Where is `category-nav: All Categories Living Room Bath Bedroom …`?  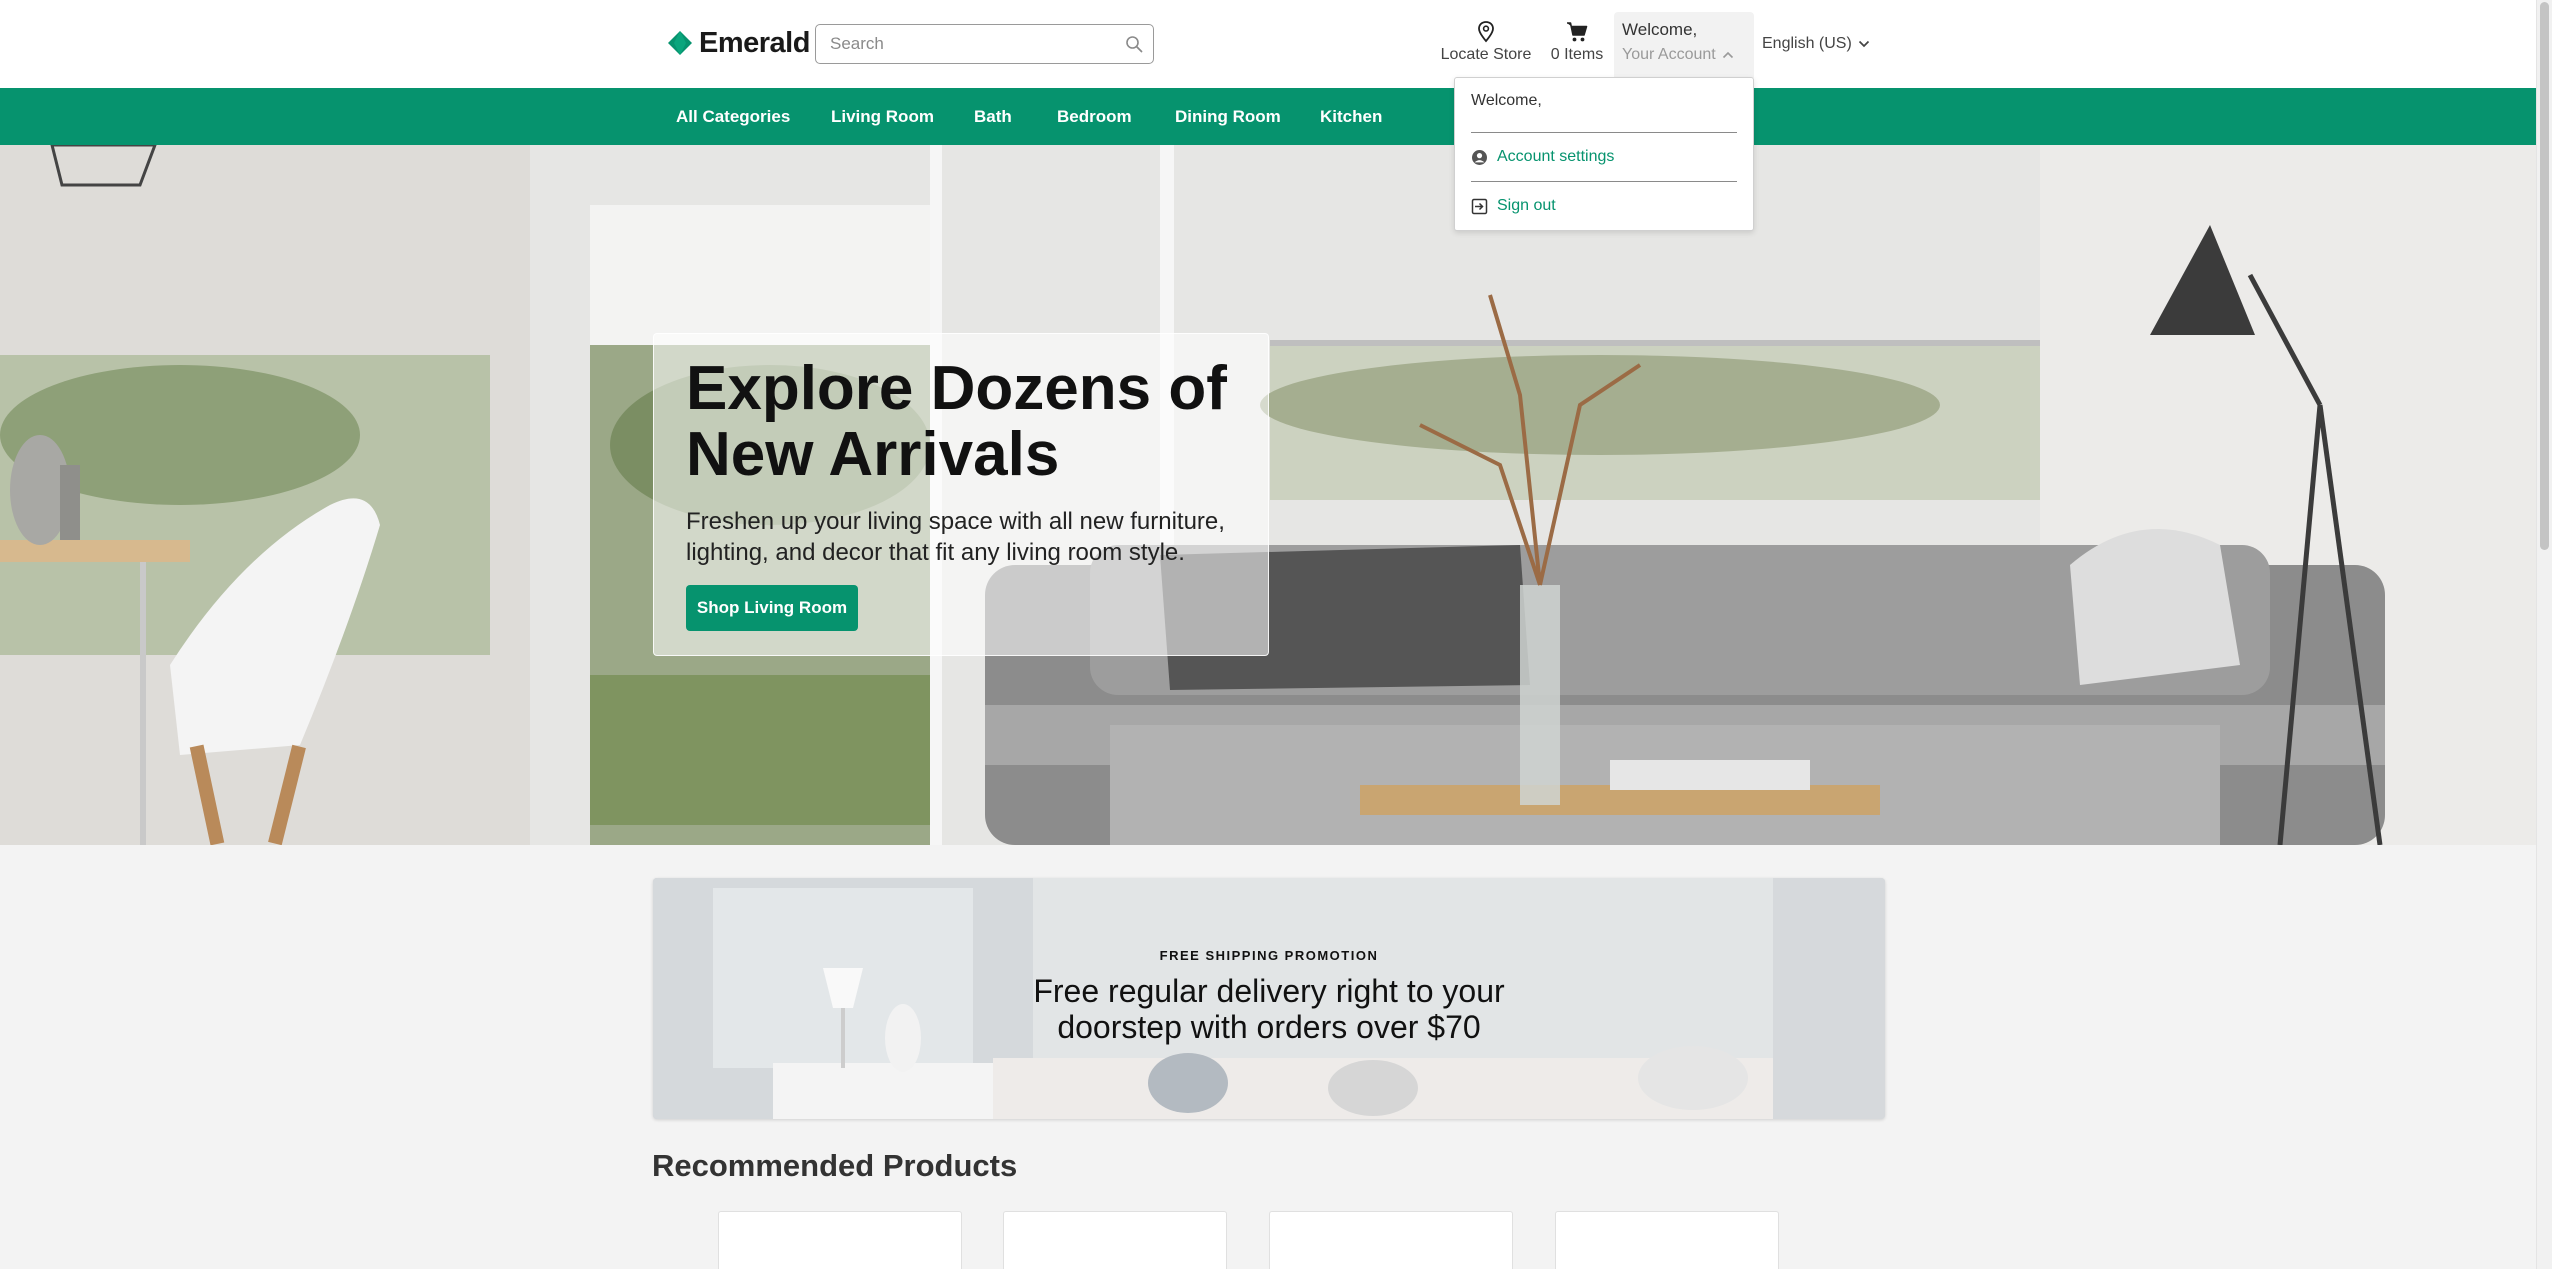
category-nav: All Categories Living Room Bath Bedroom … is located at coordinates (1268, 116).